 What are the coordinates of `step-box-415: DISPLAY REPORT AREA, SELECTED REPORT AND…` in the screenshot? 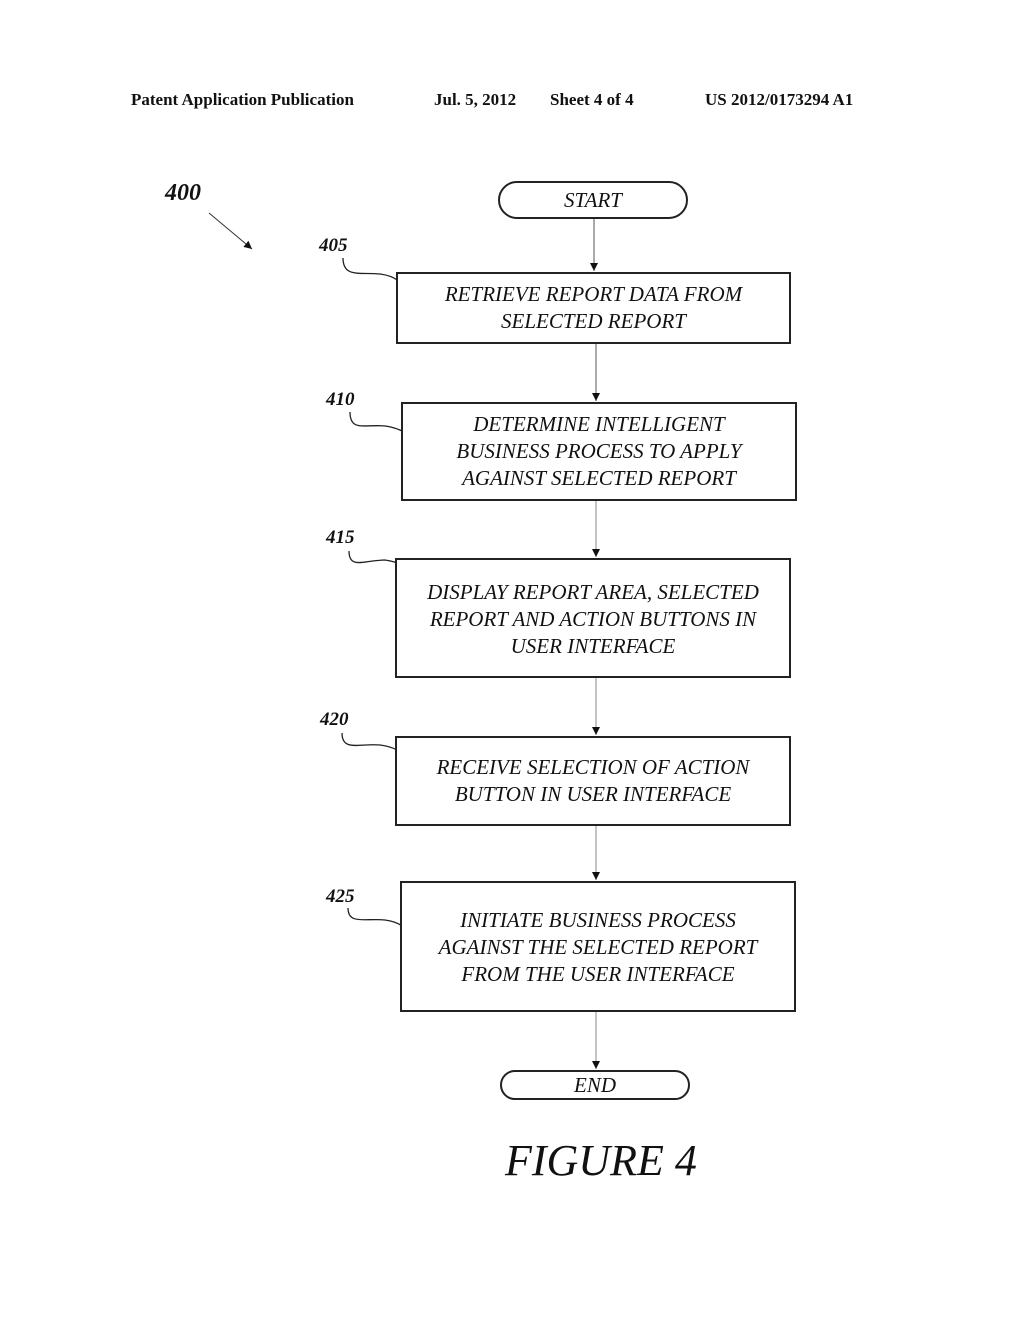 It's located at (593, 618).